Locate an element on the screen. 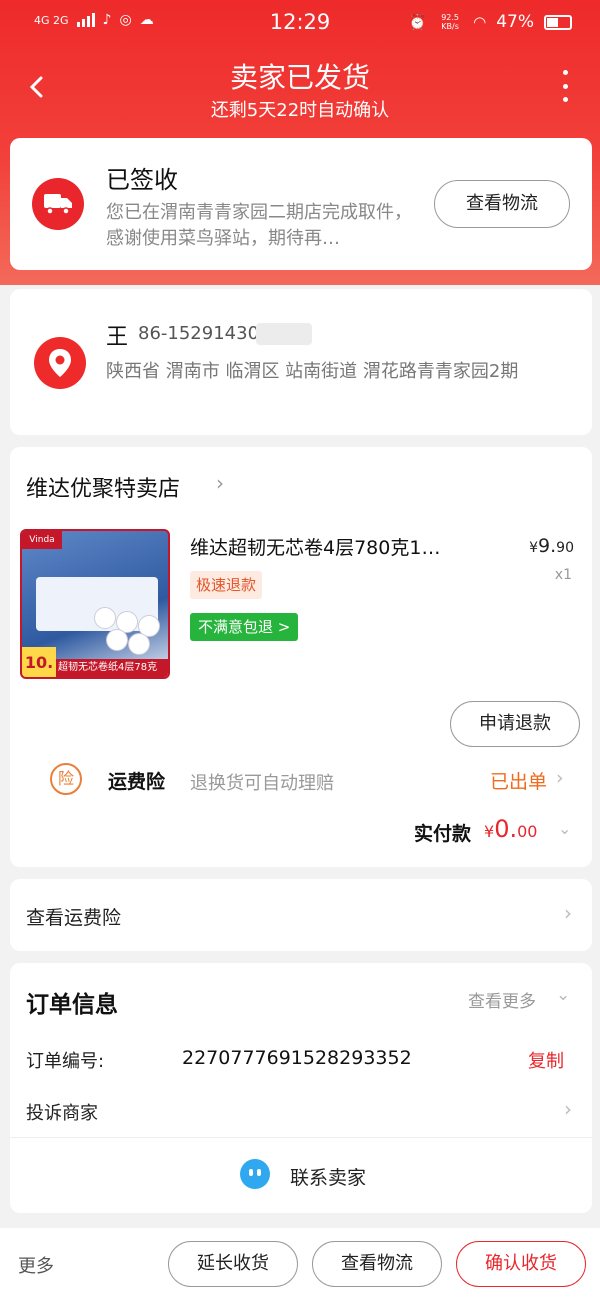  order-info-title: 订单信息 is located at coordinates (72, 1005).